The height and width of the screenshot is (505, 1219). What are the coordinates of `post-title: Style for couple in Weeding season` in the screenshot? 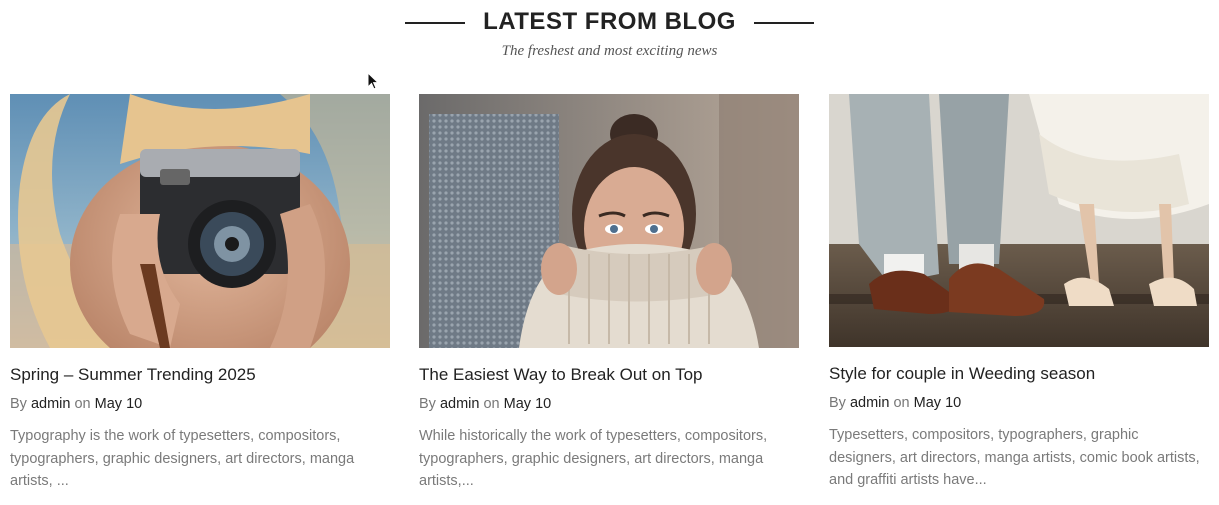 It's located at (1019, 374).